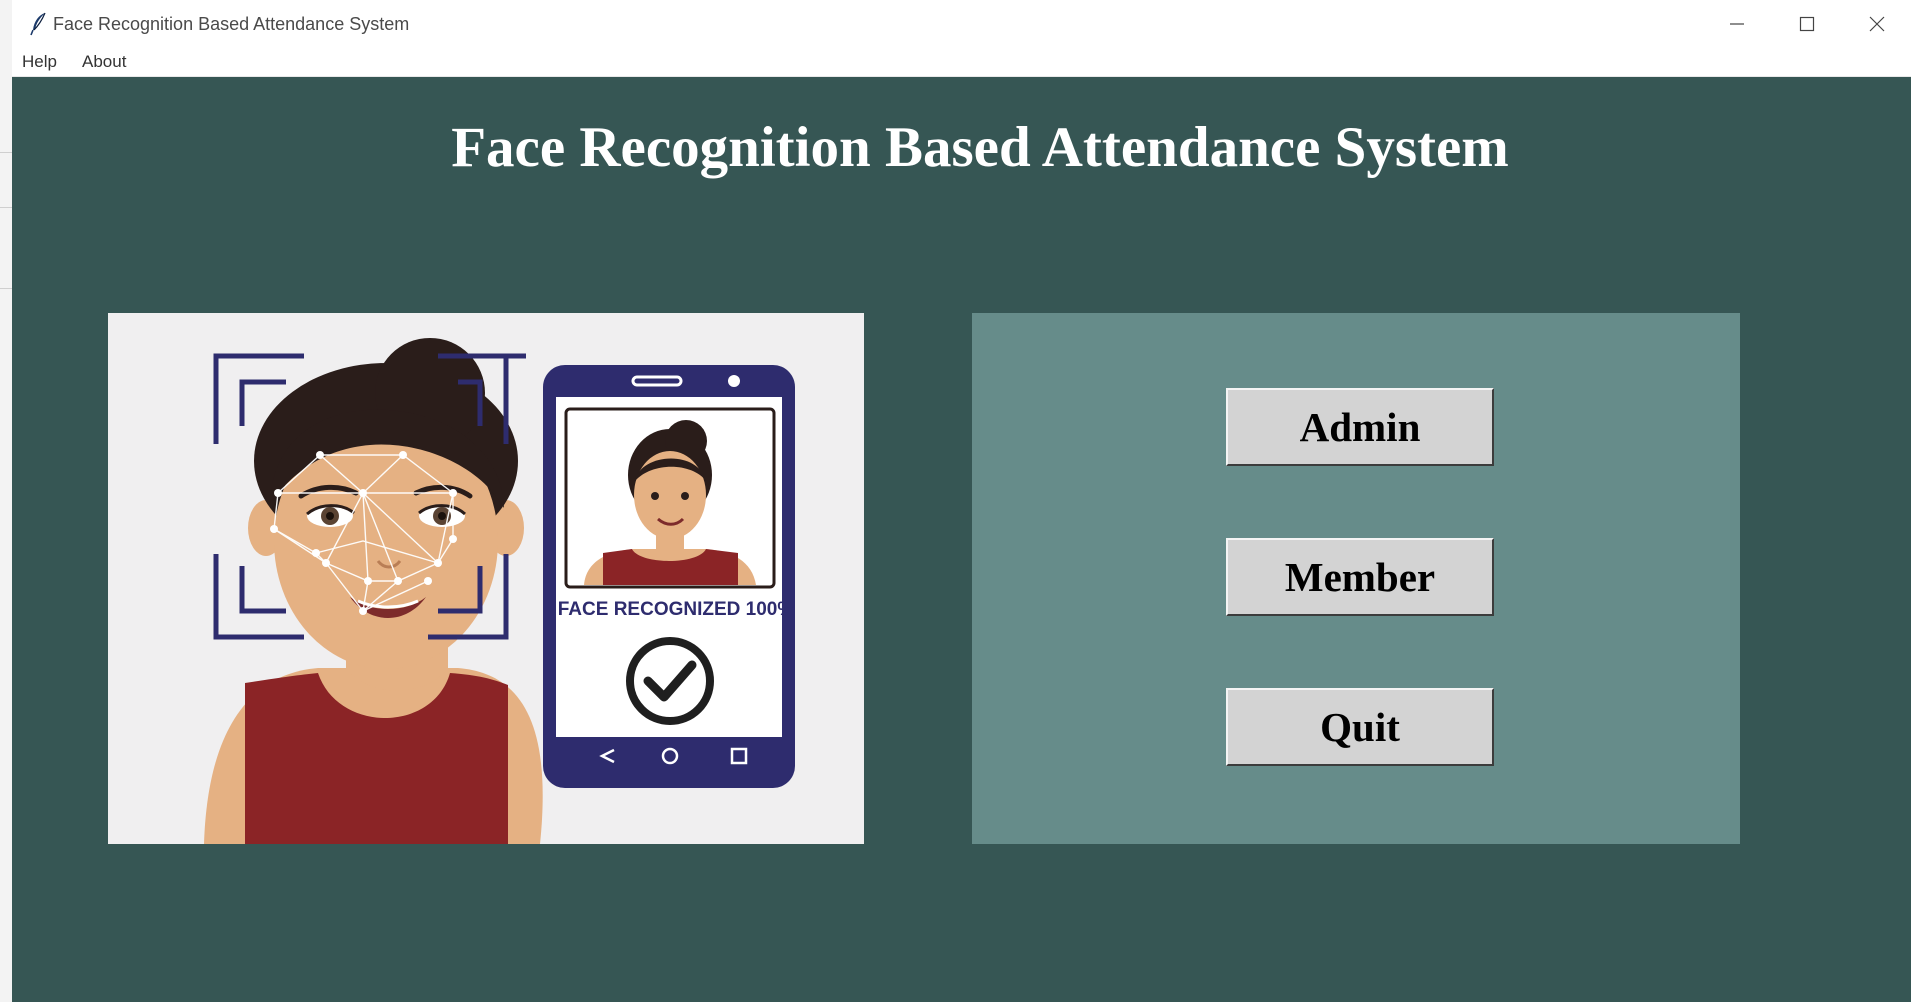 This screenshot has width=1911, height=1002. What do you see at coordinates (1360, 727) in the screenshot?
I see `quit-button: Quit` at bounding box center [1360, 727].